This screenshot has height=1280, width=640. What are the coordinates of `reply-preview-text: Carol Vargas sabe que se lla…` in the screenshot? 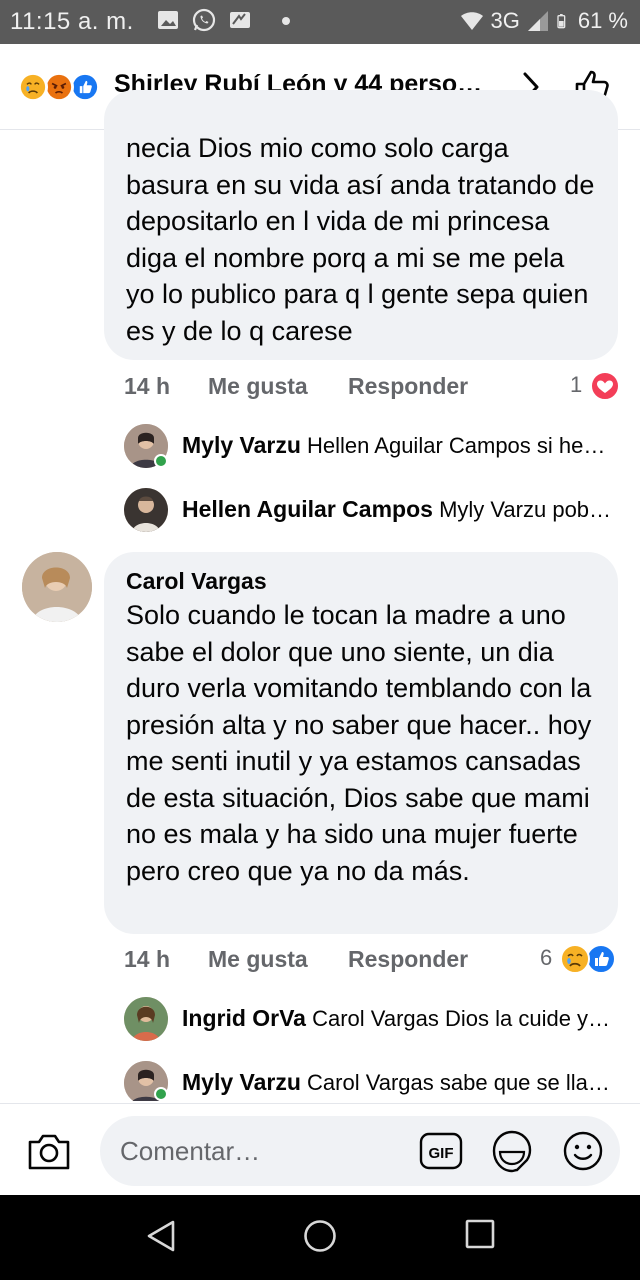 It's located at (458, 1082).